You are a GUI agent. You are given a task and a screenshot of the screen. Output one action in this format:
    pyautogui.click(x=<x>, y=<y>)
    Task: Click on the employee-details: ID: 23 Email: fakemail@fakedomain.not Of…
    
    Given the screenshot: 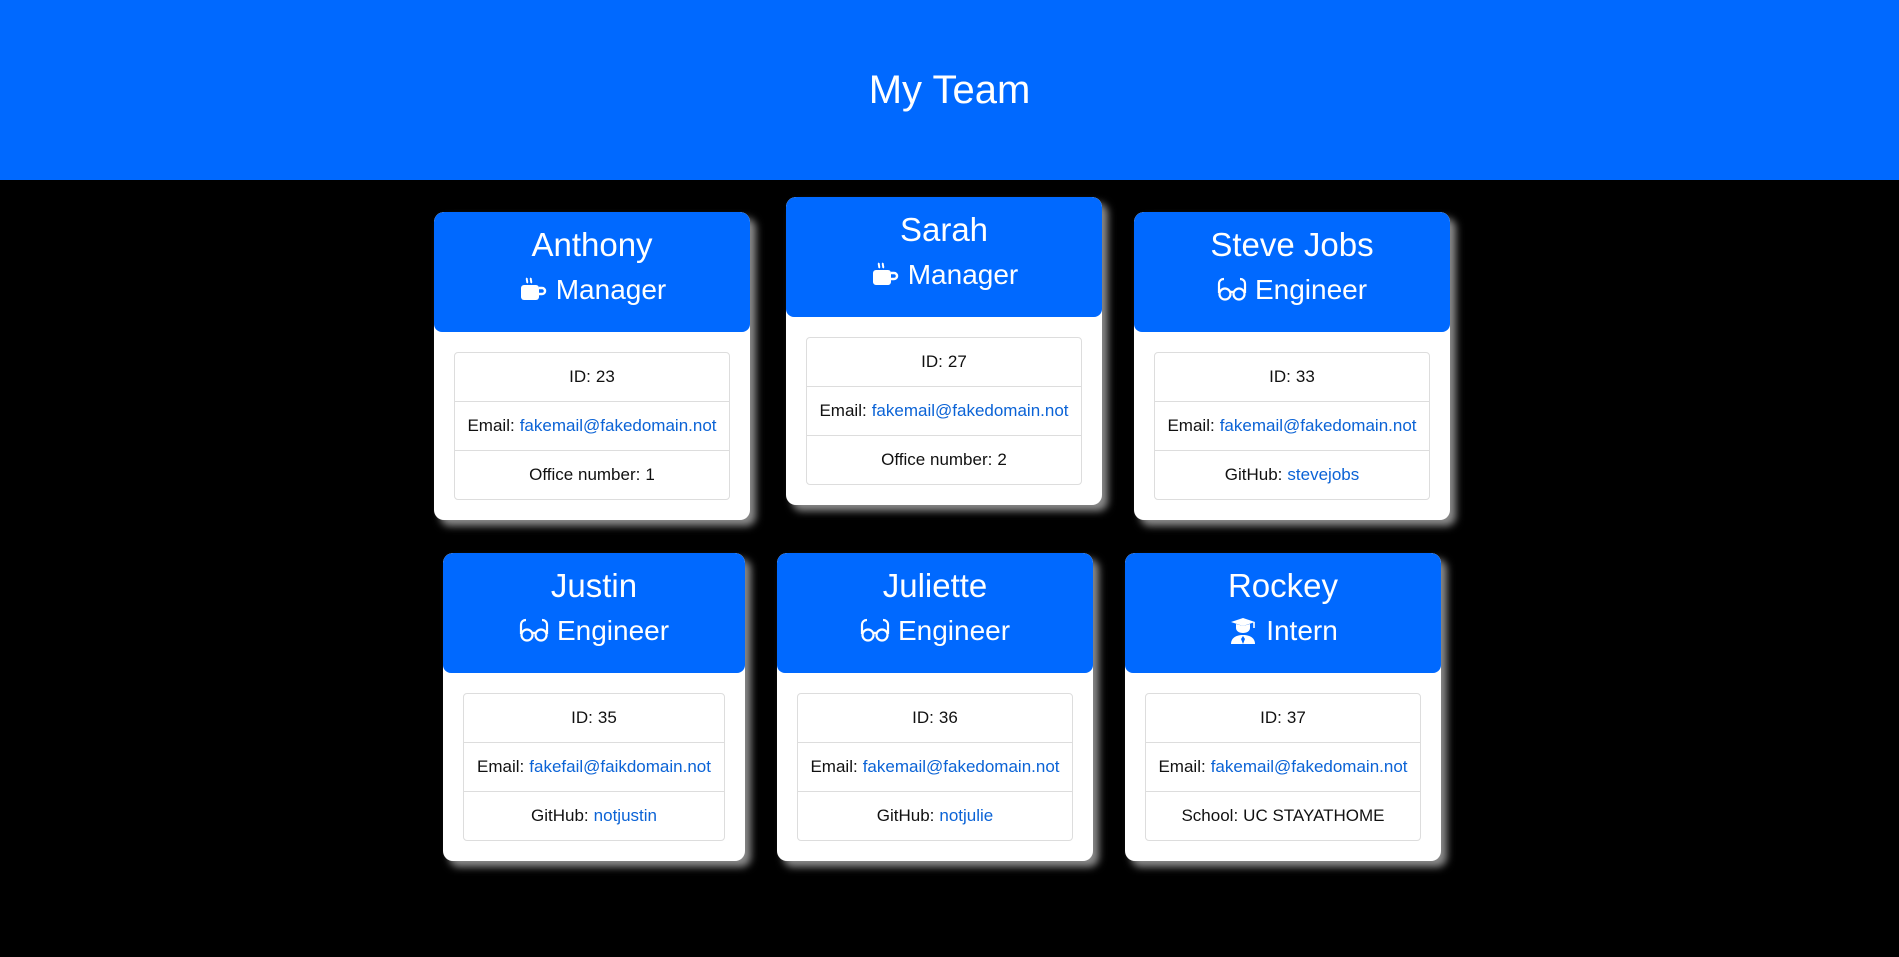 What is the action you would take?
    pyautogui.click(x=592, y=426)
    